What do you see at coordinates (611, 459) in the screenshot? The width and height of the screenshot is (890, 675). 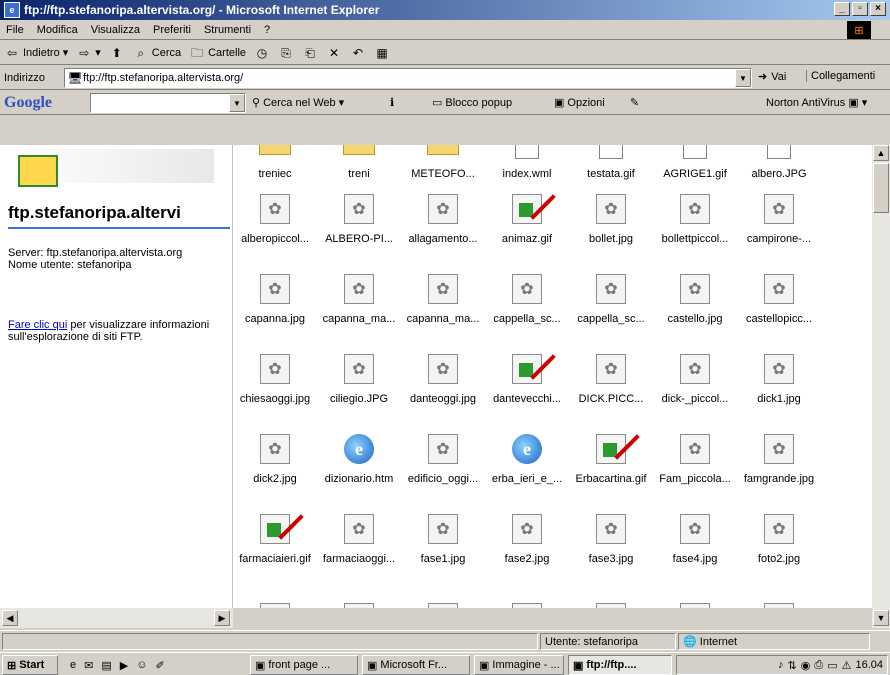 I see `file-item: Erbacartina.gif` at bounding box center [611, 459].